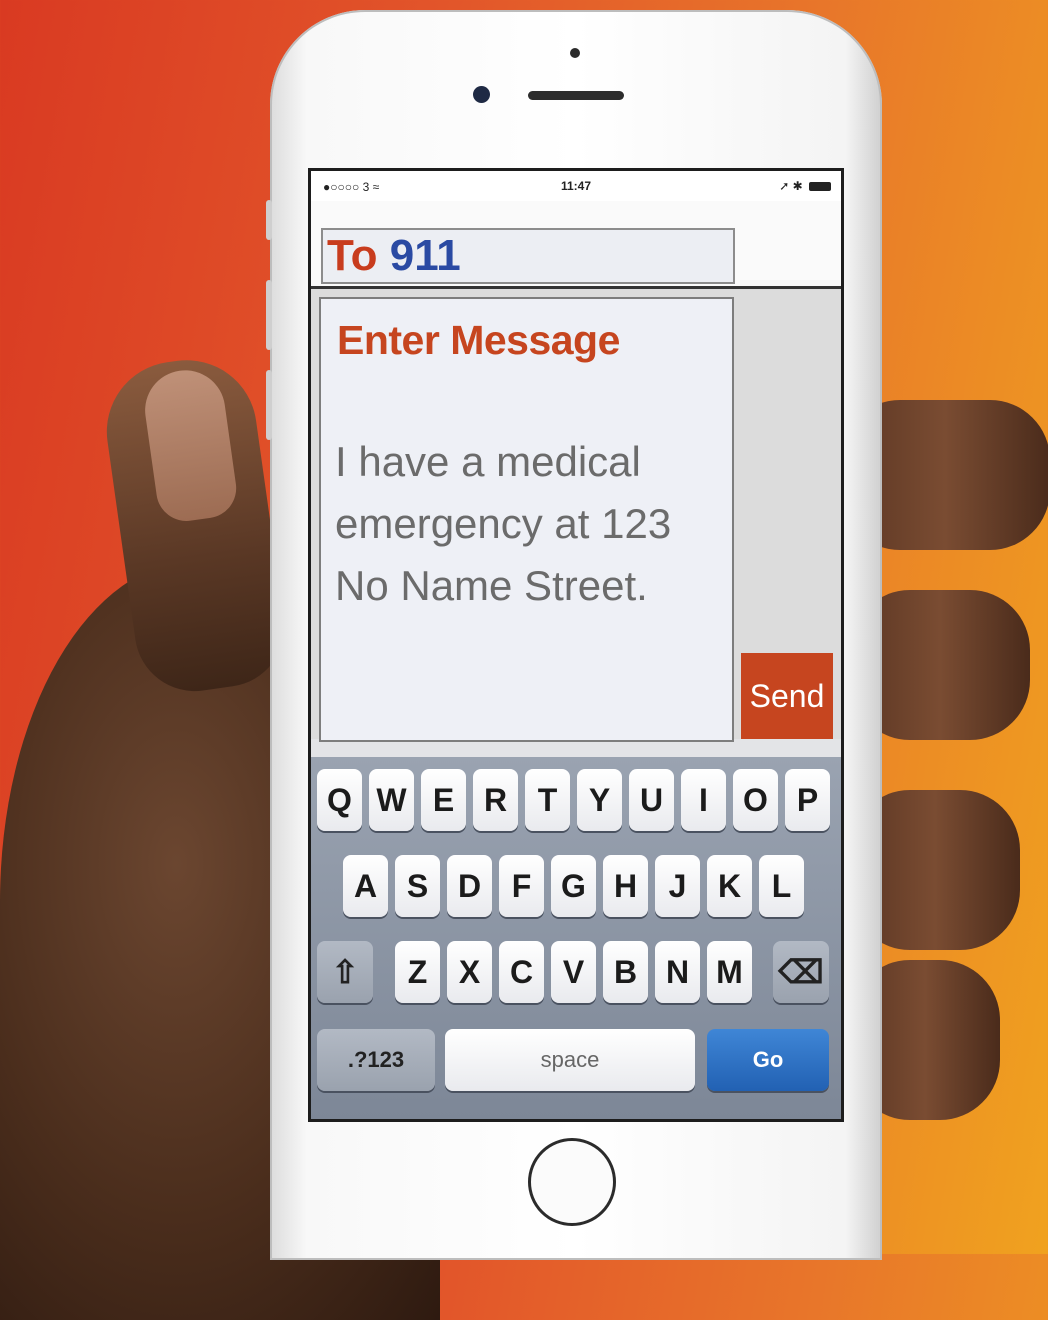 The height and width of the screenshot is (1320, 1048). I want to click on message-header: Enter Message, so click(478, 340).